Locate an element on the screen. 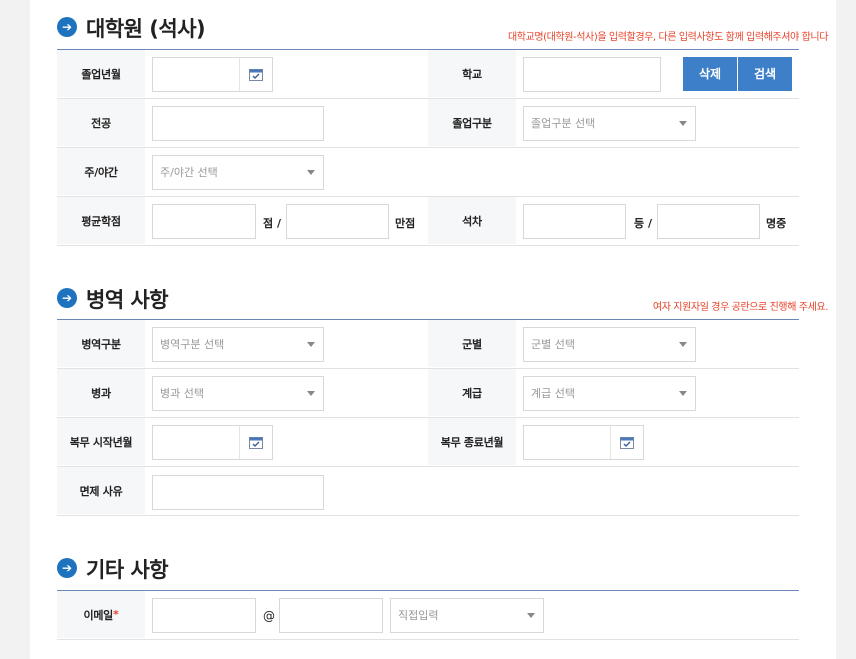 Image resolution: width=856 pixels, height=659 pixels. military-rank-select-value: 계급 선택 is located at coordinates (553, 393).